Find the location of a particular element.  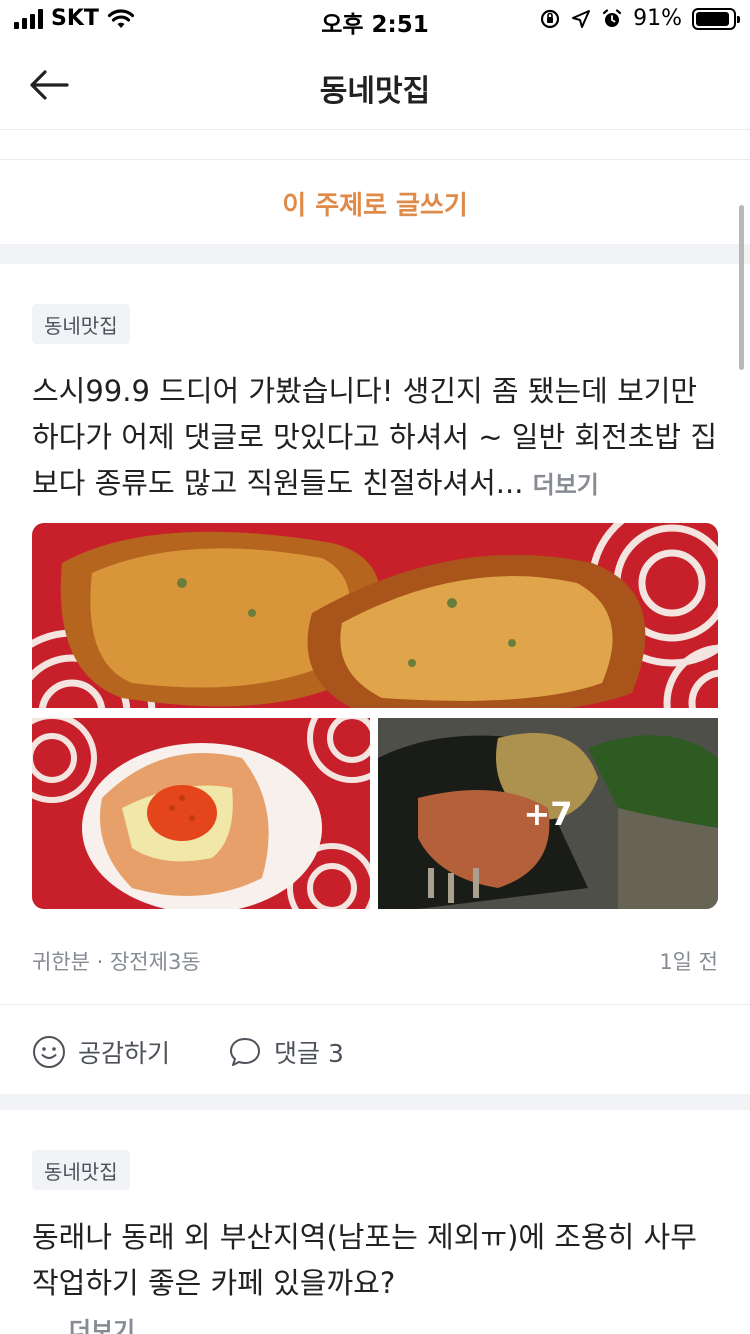

extra-photos-count: +7 is located at coordinates (548, 813).